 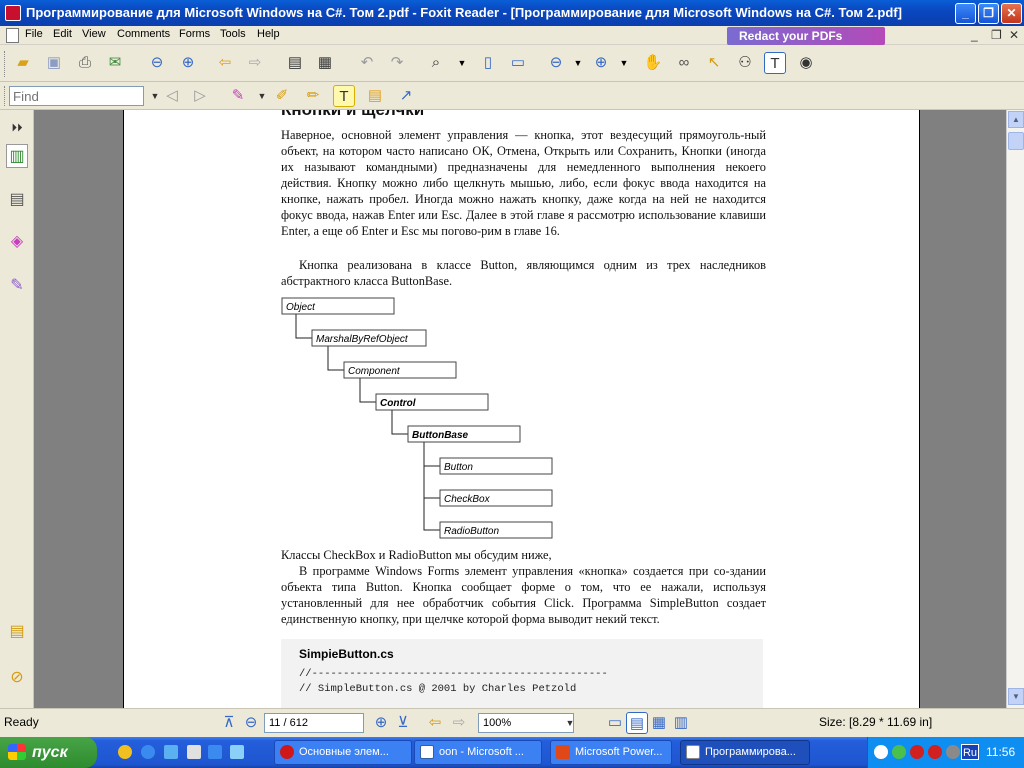 What do you see at coordinates (714, 63) in the screenshot?
I see `select-arrow-icon: ↖` at bounding box center [714, 63].